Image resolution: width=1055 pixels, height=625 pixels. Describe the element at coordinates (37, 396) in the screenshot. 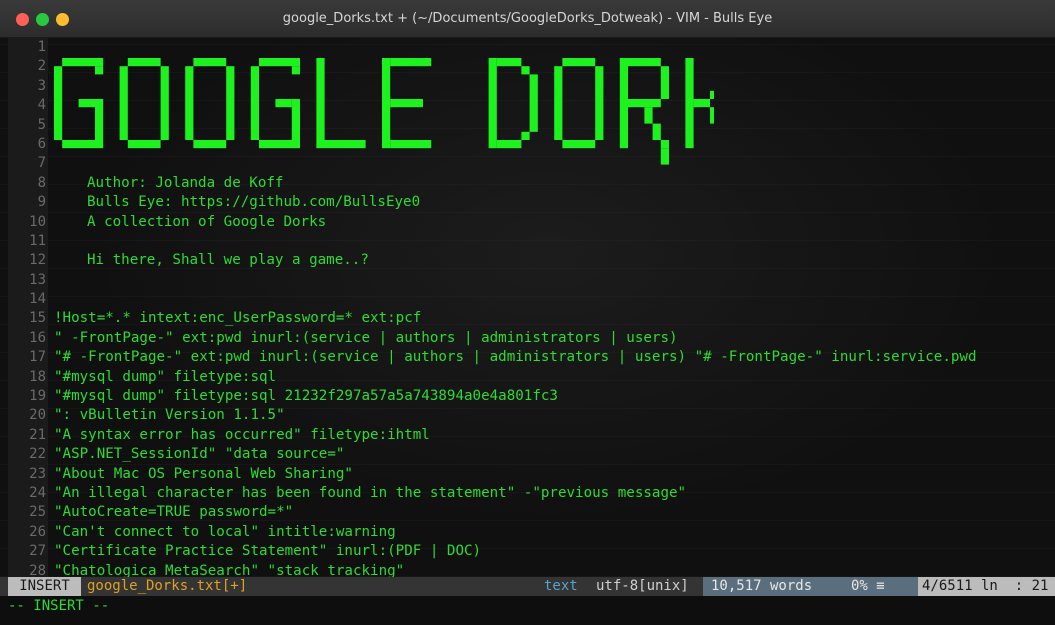

I see `line-number: 19` at that location.